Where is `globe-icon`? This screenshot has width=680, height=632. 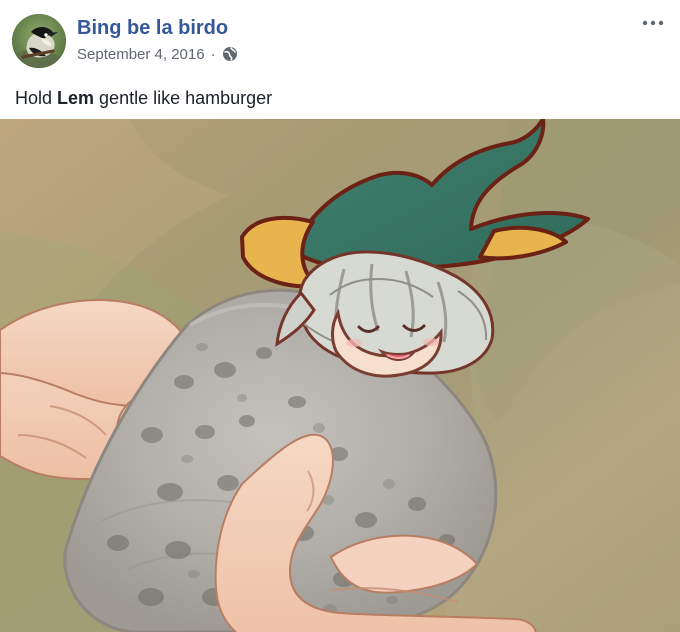
globe-icon is located at coordinates (230, 54).